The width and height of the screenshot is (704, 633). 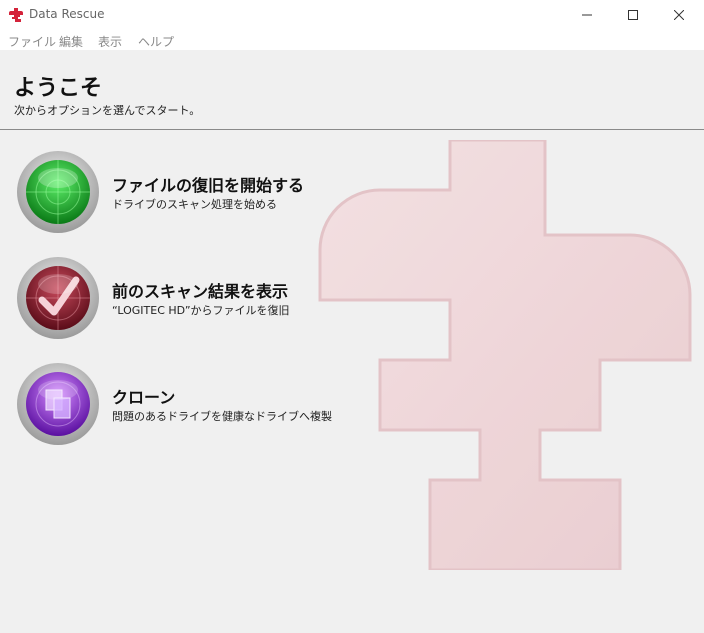 I want to click on menu-file: ファイル, so click(x=32, y=41).